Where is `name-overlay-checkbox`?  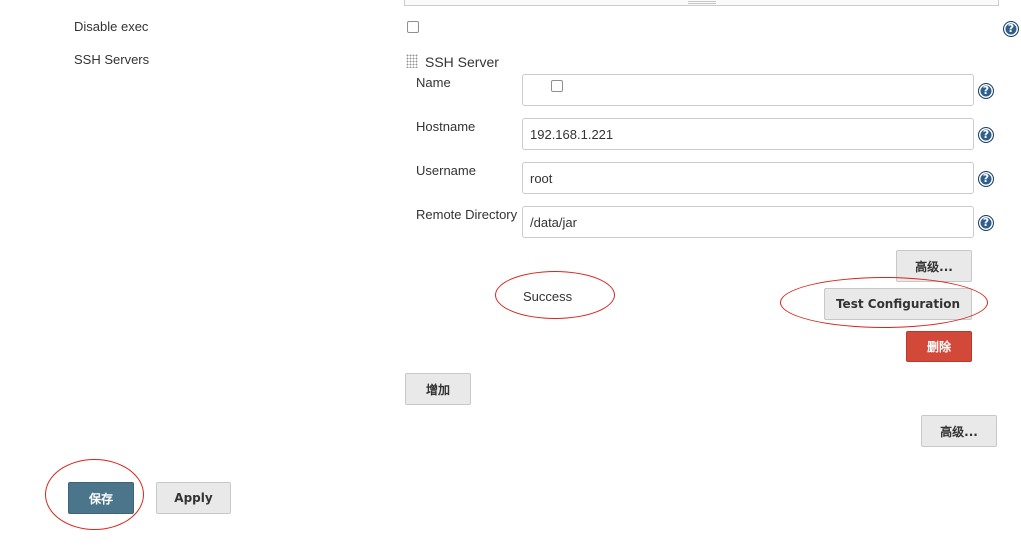 name-overlay-checkbox is located at coordinates (557, 86).